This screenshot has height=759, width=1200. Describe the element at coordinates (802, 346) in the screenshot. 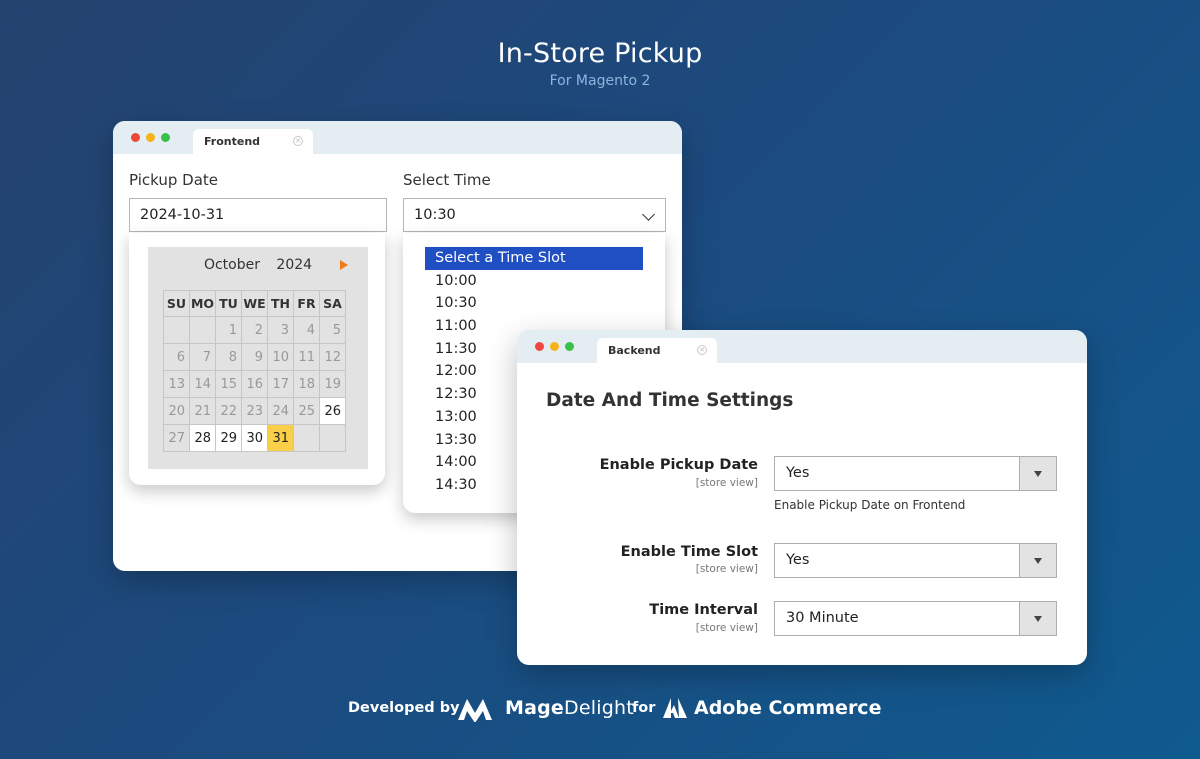

I see `window-titlebar: Backend ✕` at that location.